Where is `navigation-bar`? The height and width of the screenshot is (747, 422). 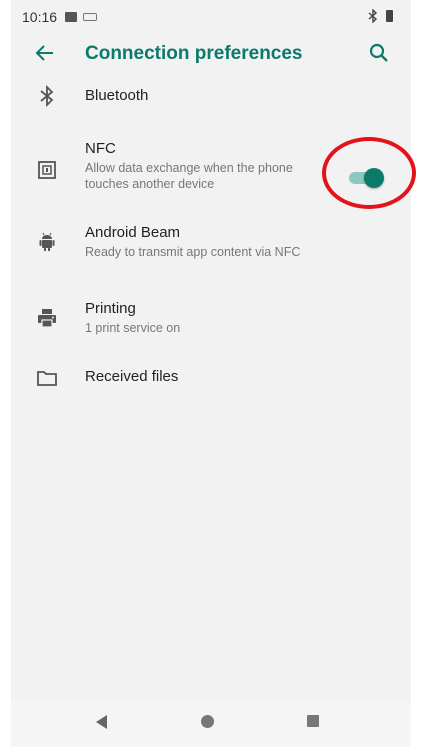 navigation-bar is located at coordinates (211, 723).